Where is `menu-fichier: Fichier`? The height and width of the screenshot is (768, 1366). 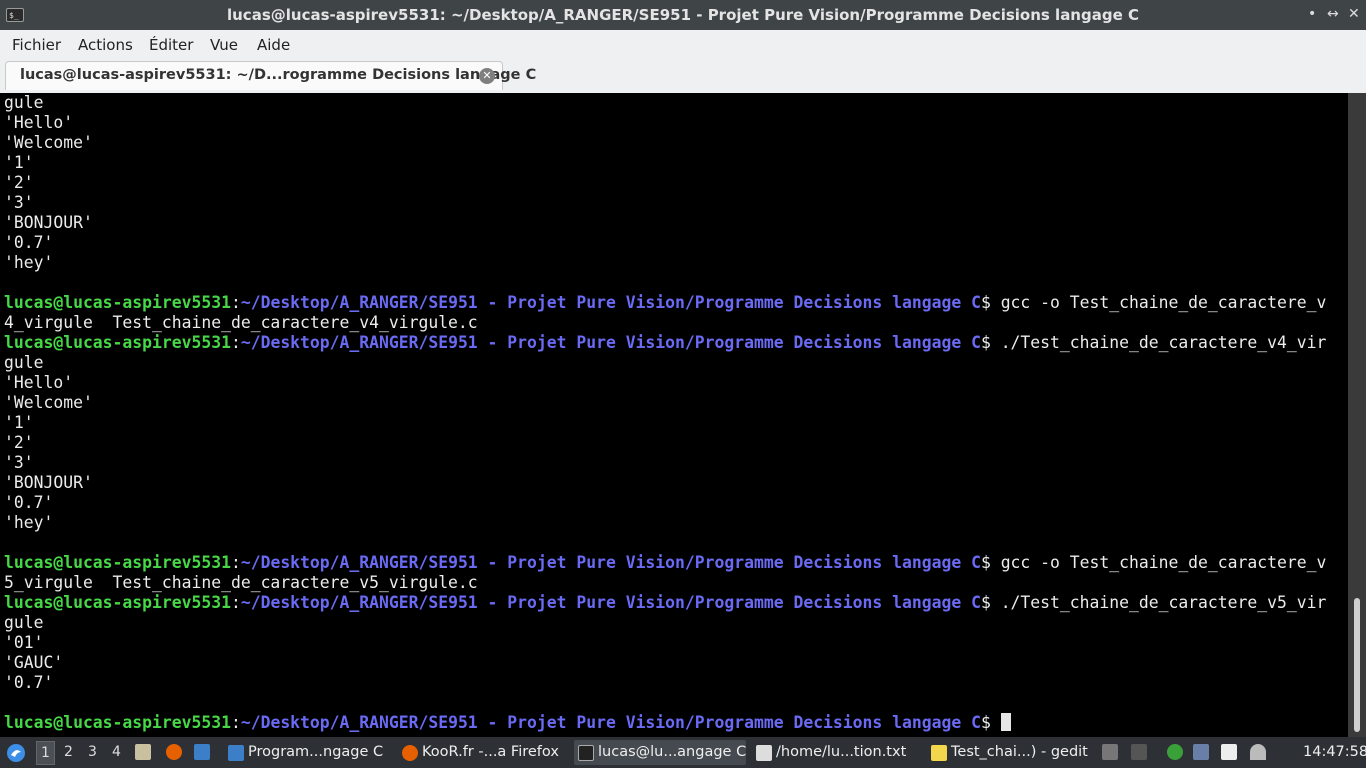 menu-fichier: Fichier is located at coordinates (36, 45).